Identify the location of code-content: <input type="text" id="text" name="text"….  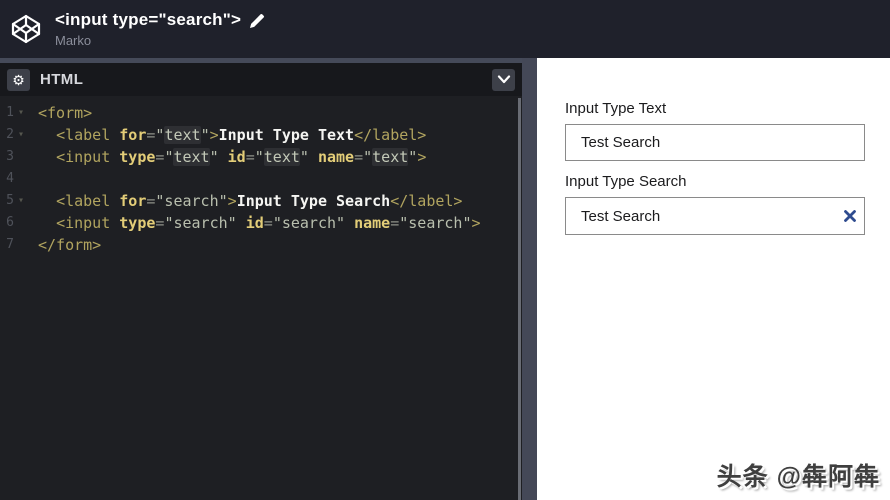
(232, 157).